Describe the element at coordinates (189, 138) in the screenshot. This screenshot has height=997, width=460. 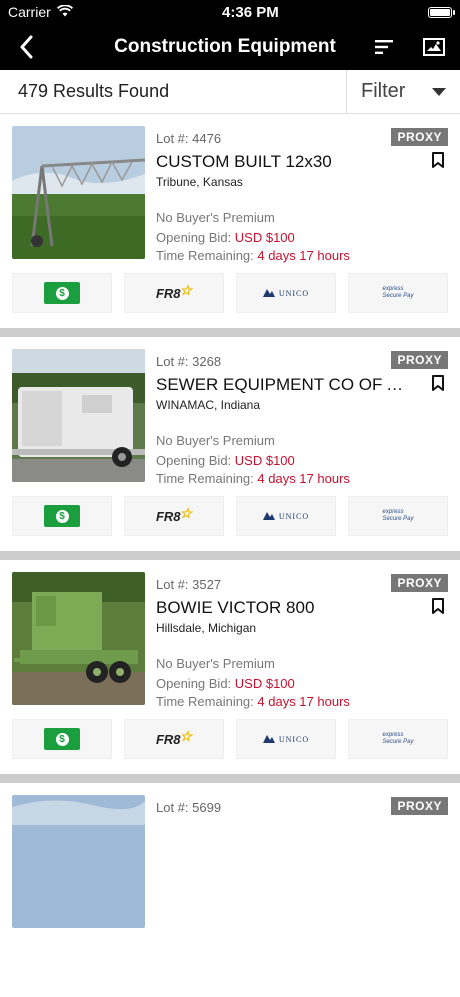
I see `lot-number: Lot #: 4476` at that location.